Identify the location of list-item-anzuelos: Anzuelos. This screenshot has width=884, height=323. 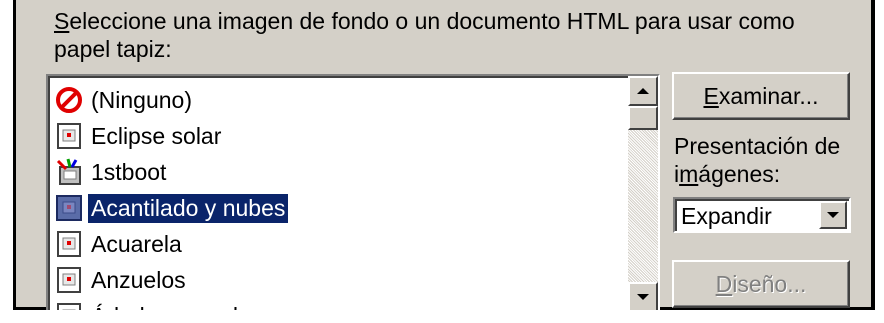
(340, 280).